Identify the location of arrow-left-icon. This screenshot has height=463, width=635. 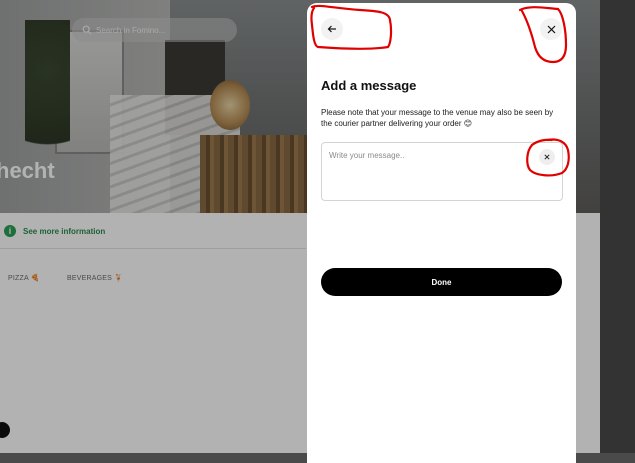
(331, 29).